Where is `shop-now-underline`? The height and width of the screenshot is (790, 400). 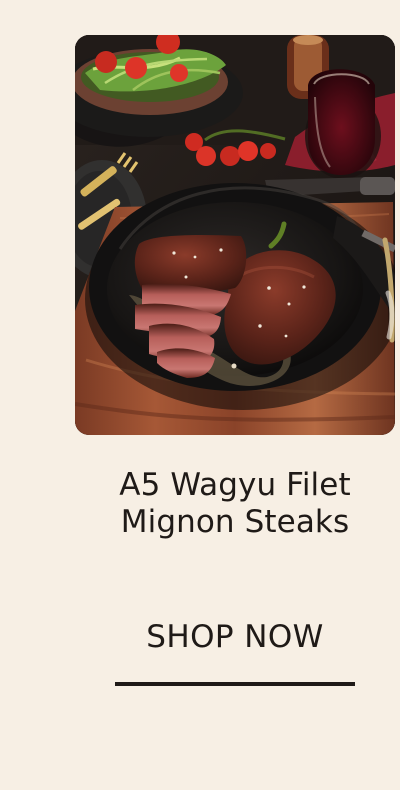 shop-now-underline is located at coordinates (235, 684).